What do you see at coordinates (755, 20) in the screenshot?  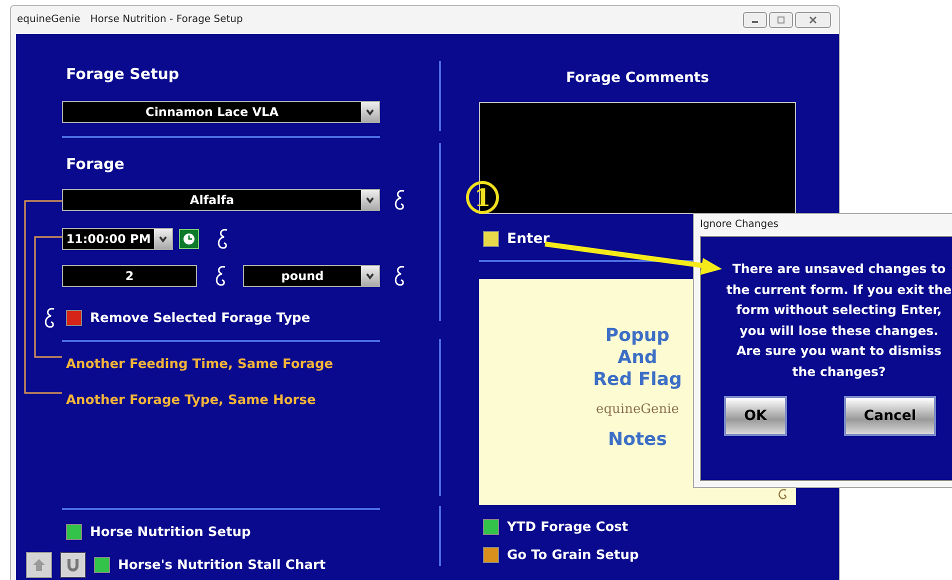 I see `minimize-icon` at bounding box center [755, 20].